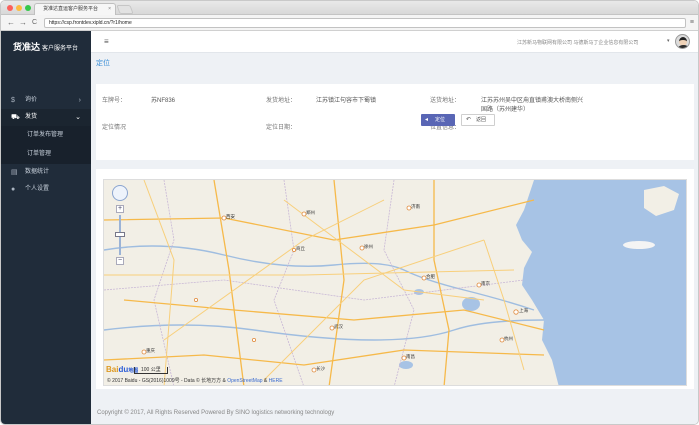 This screenshot has width=699, height=425. Describe the element at coordinates (10, 8) in the screenshot. I see `close-window-dot` at that location.